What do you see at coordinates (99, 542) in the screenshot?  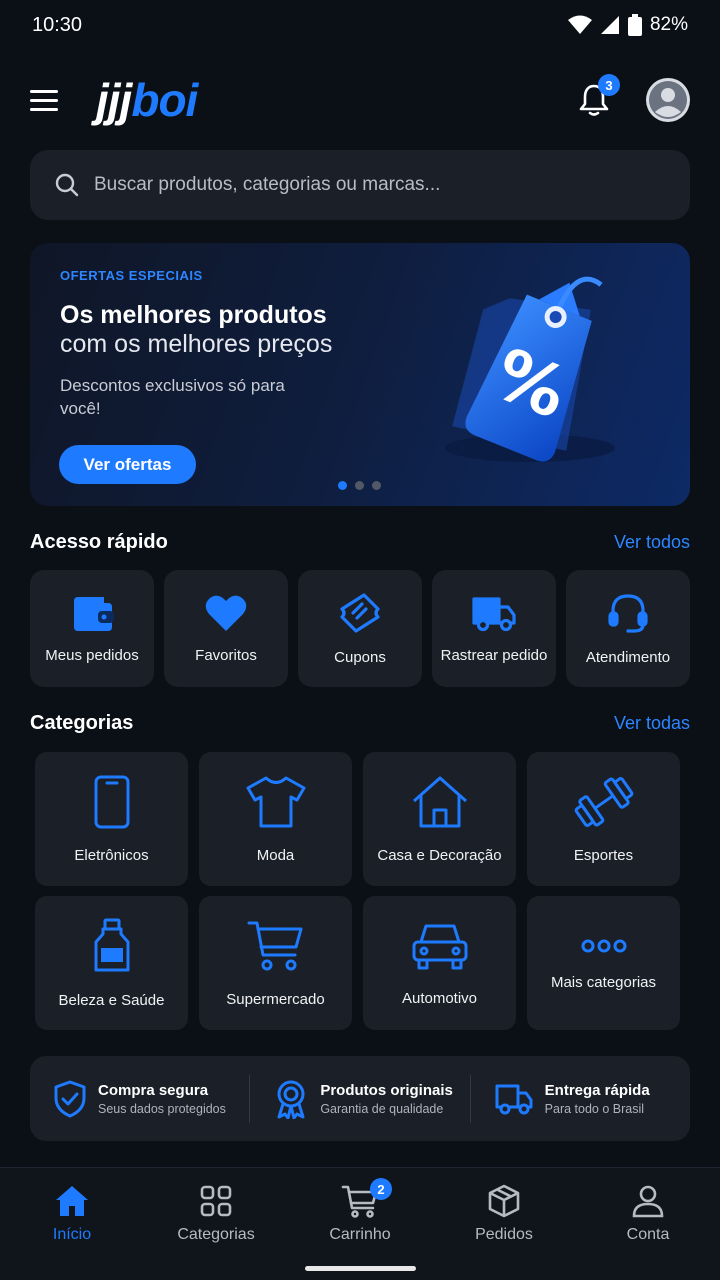 I see `section-title: Acesso rápido` at bounding box center [99, 542].